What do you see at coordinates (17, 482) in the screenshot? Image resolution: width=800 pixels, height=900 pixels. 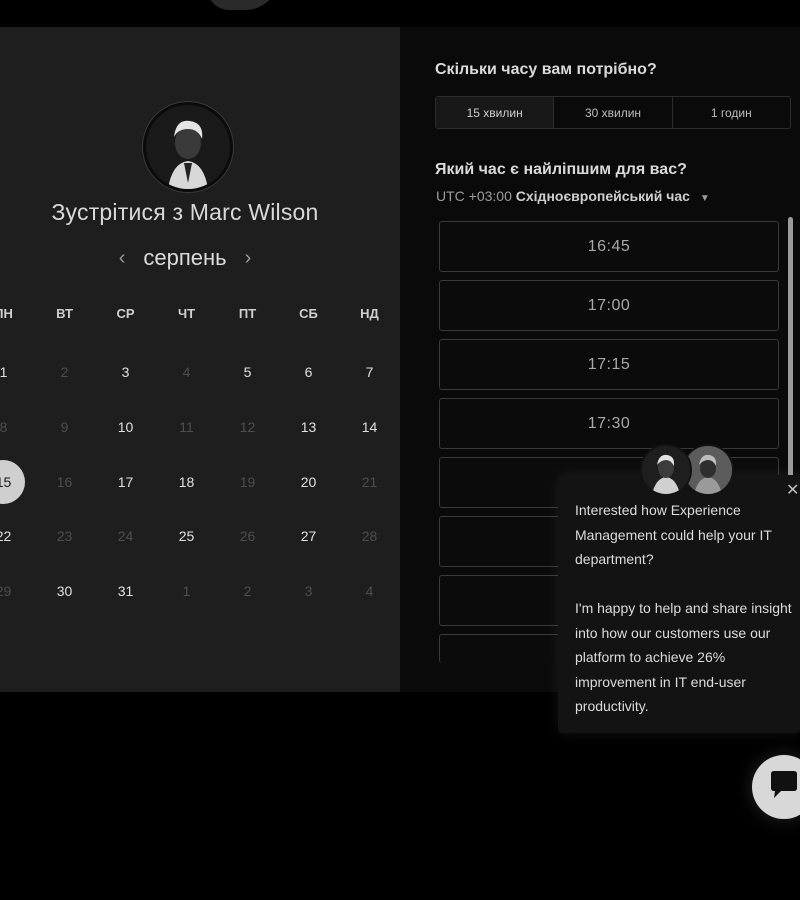 I see `calendar-day-selected: 15` at bounding box center [17, 482].